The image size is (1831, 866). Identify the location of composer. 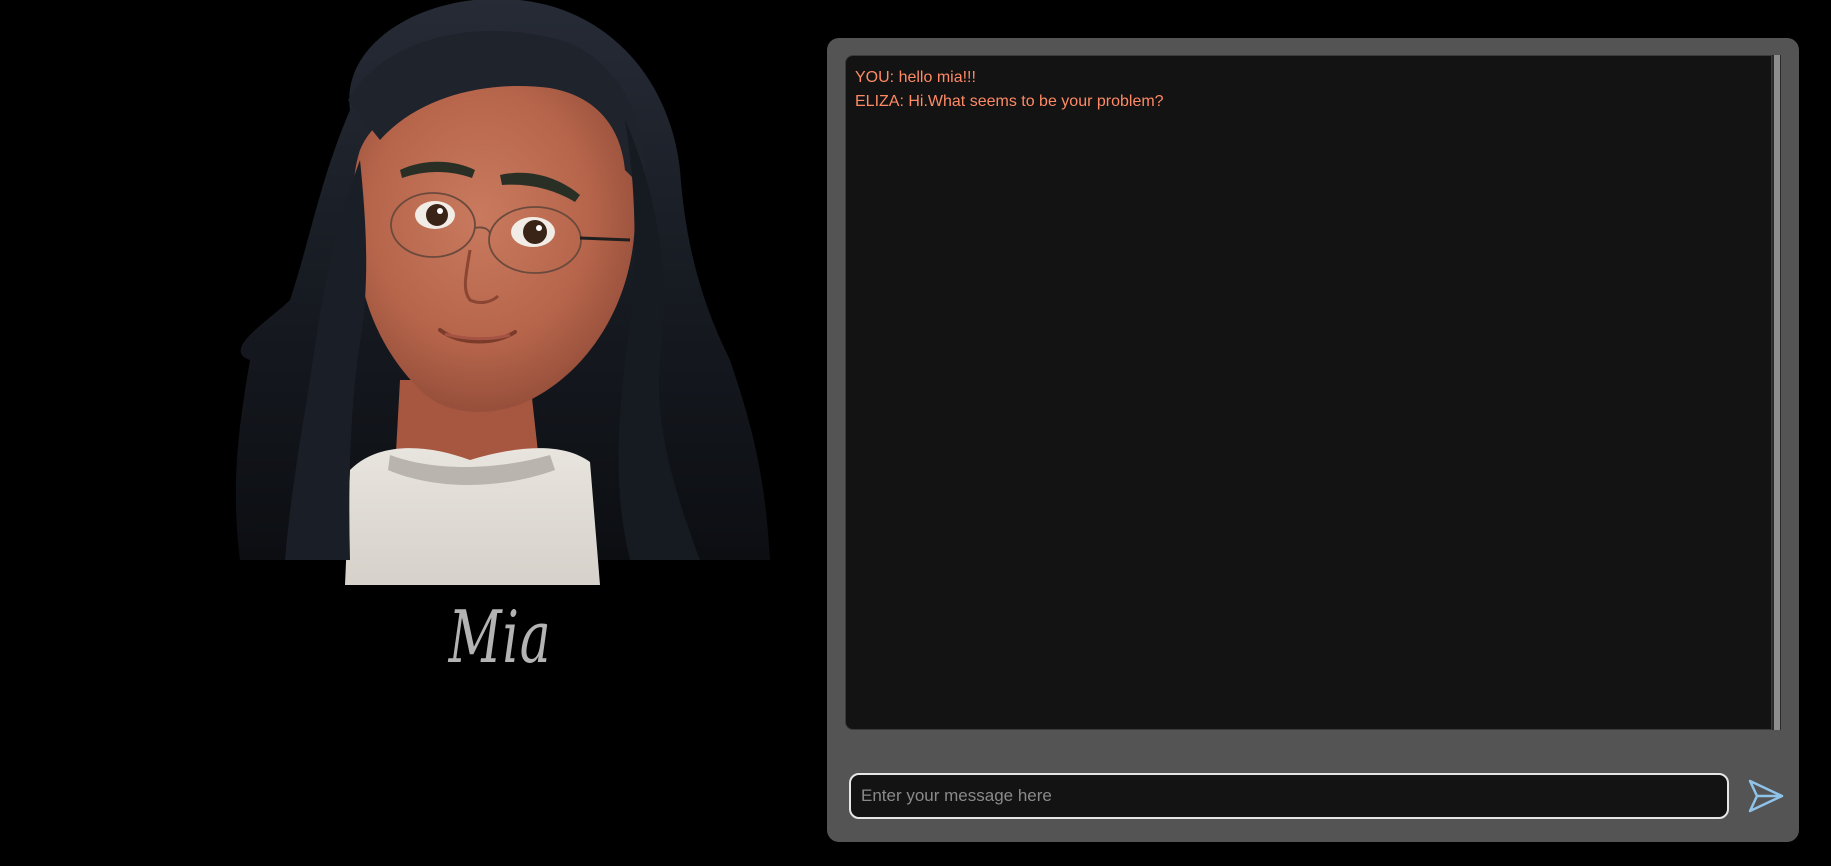
(1316, 797).